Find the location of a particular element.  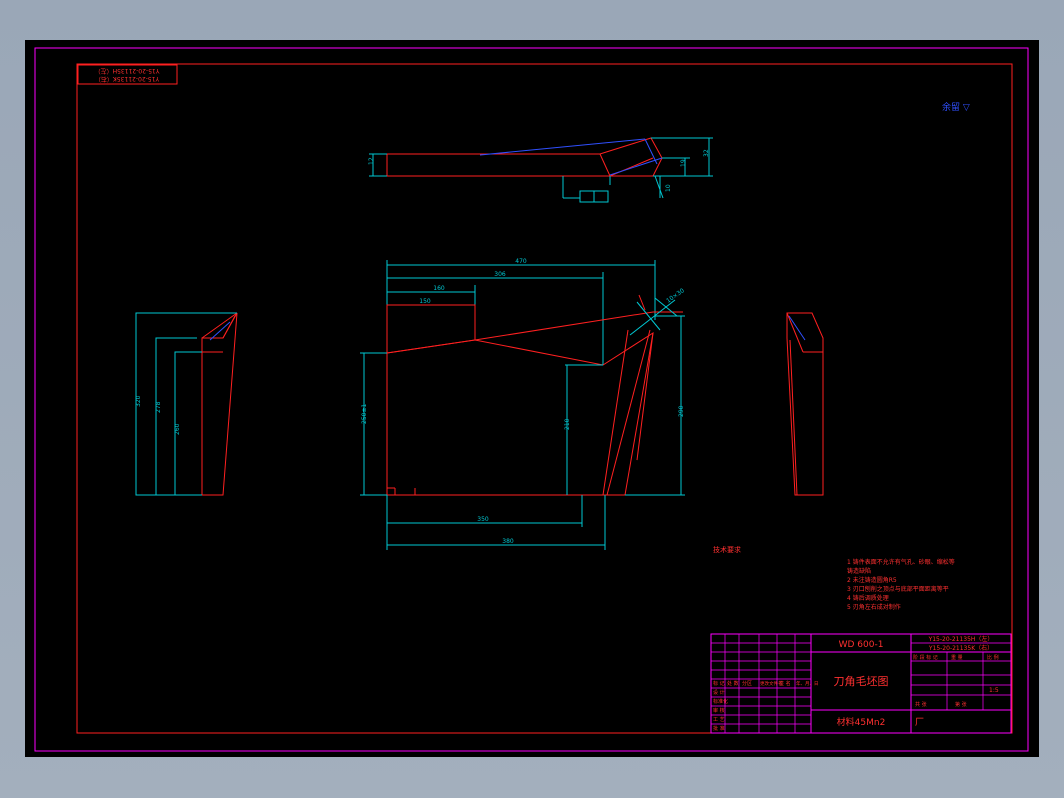

tb-label-check: 审 核 is located at coordinates (719, 710).